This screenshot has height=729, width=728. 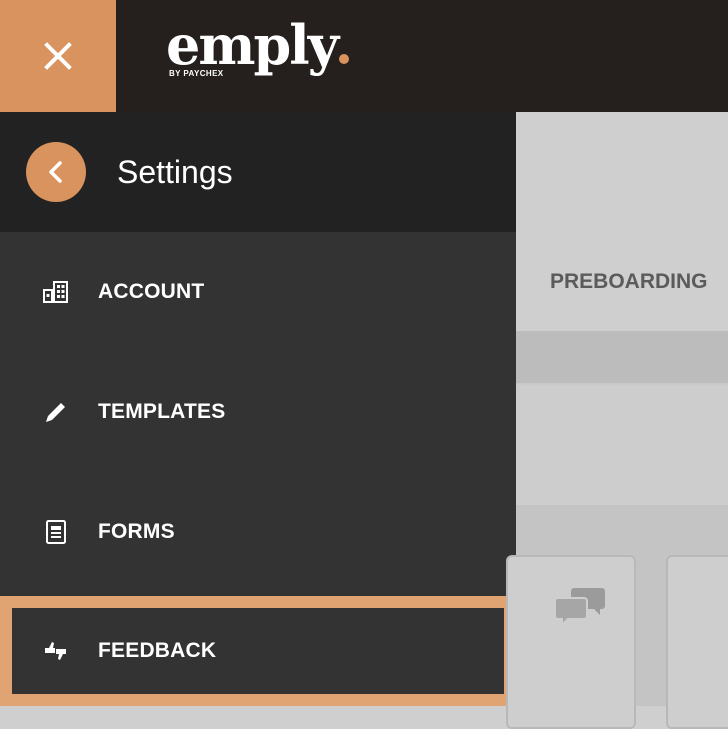 I want to click on sidebar-item-label: TEMPLATES, so click(x=162, y=411).